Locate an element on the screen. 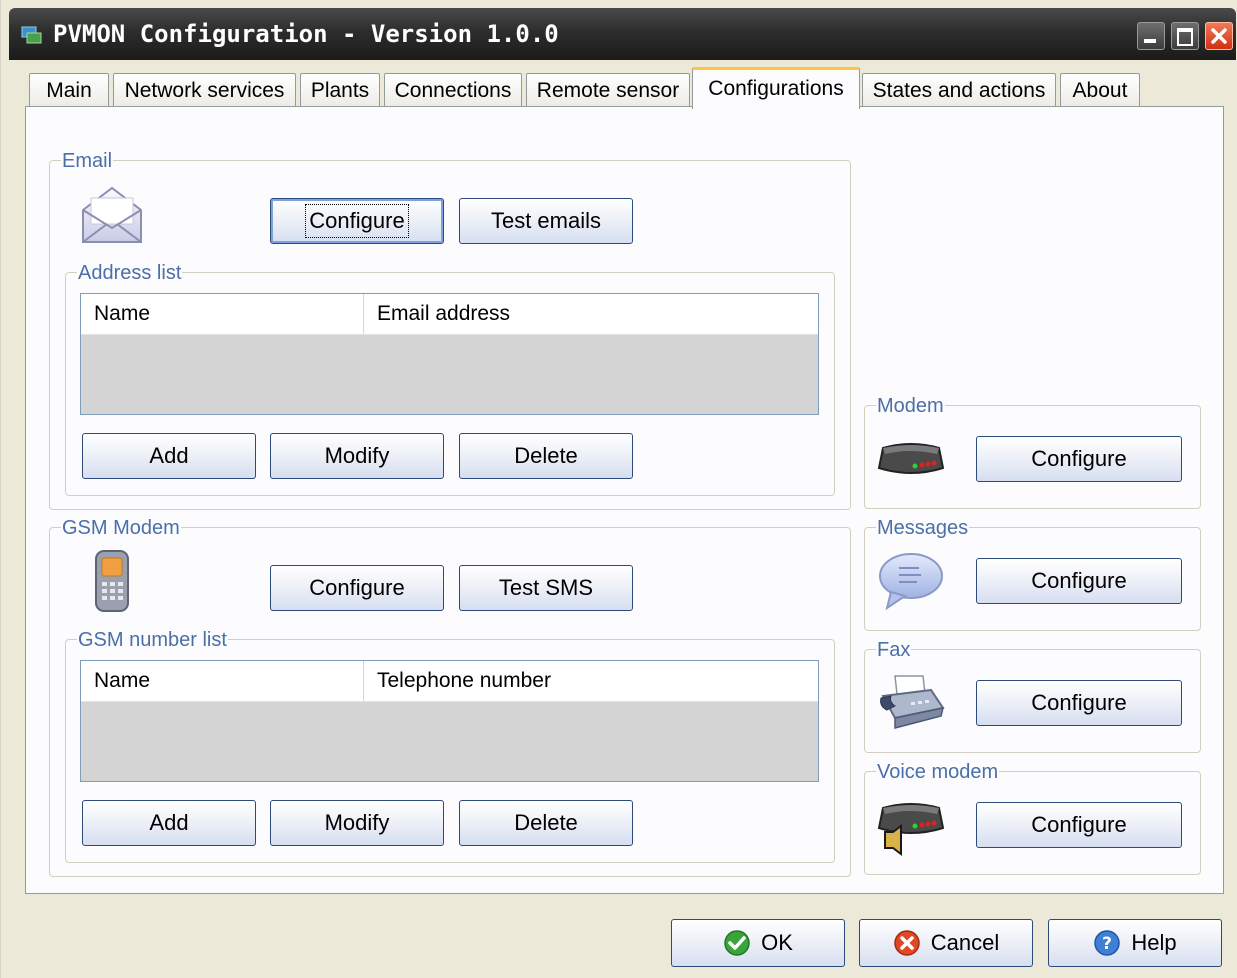  modem-configure-button: Configure is located at coordinates (1079, 459).